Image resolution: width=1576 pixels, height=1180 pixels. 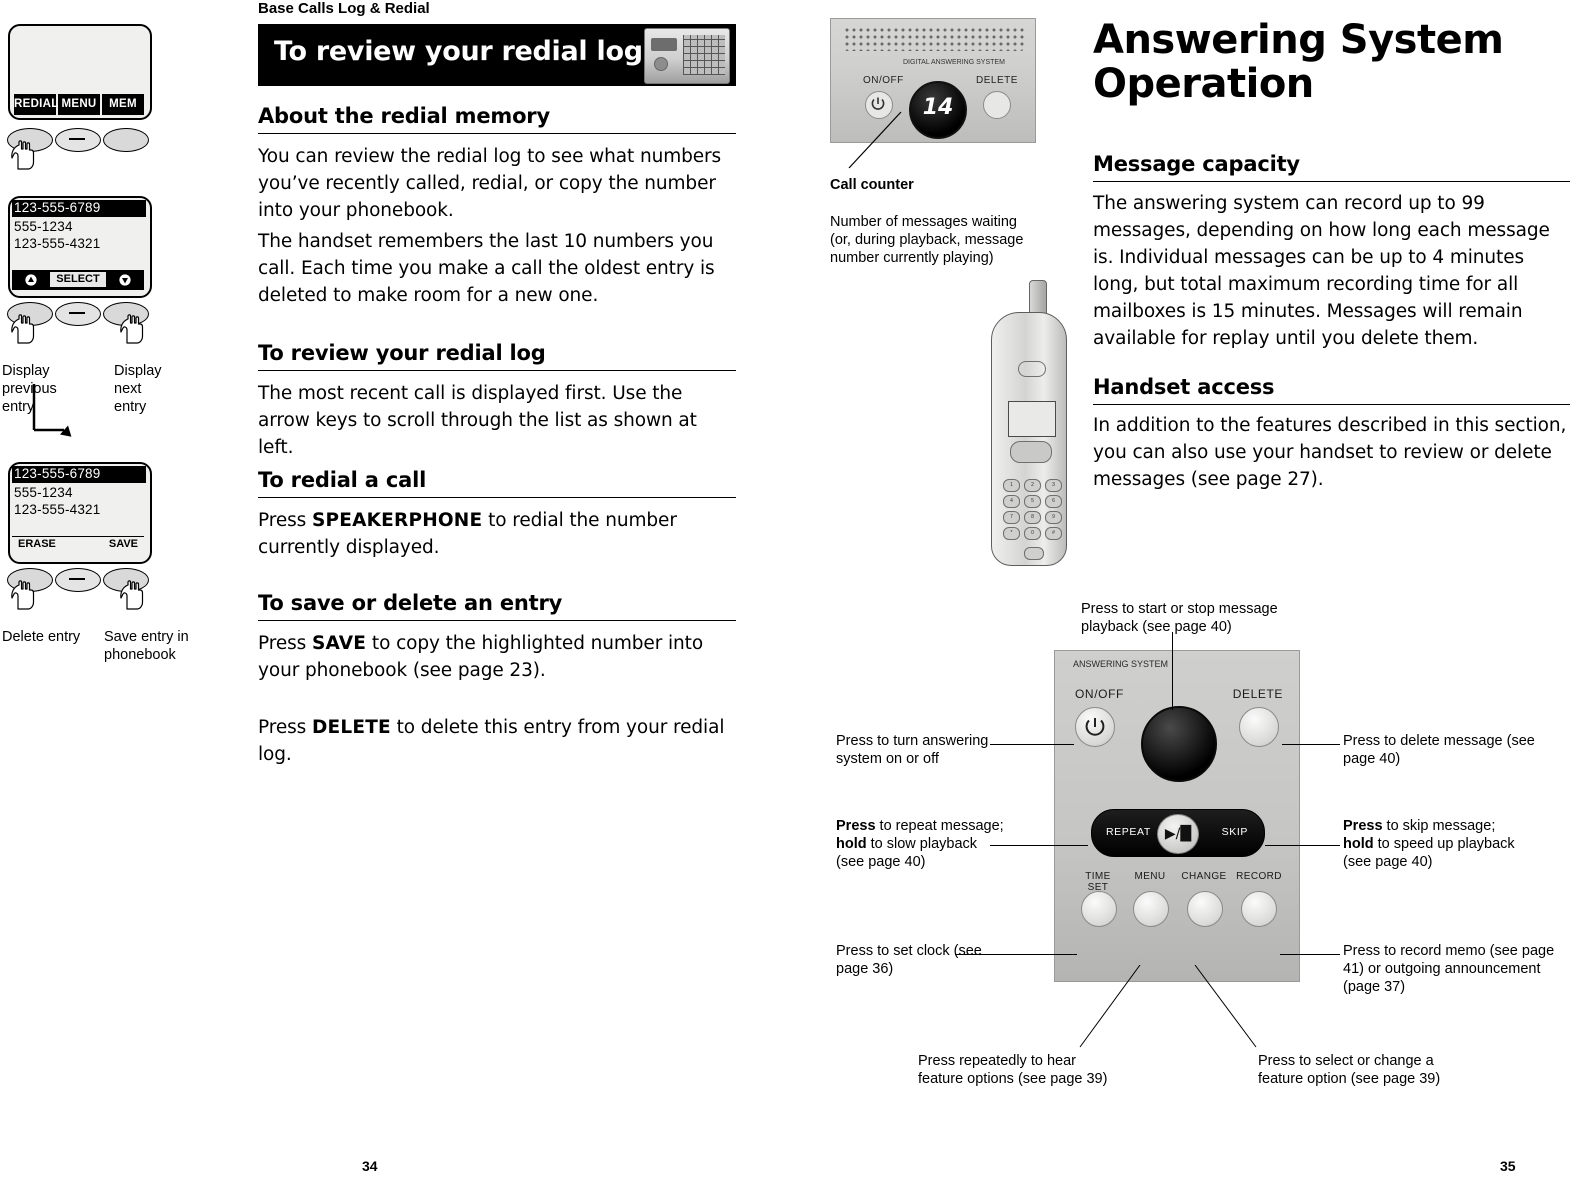 I want to click on call-counter-value: 14, so click(x=938, y=107).